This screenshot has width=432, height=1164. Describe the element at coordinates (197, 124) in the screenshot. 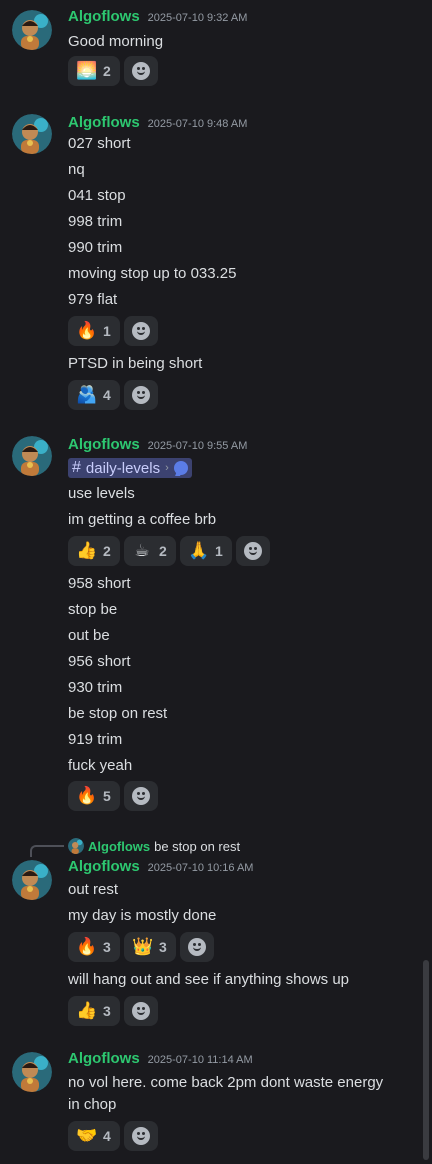

I see `timestamp: 2025-07-10 9:48 AM` at that location.